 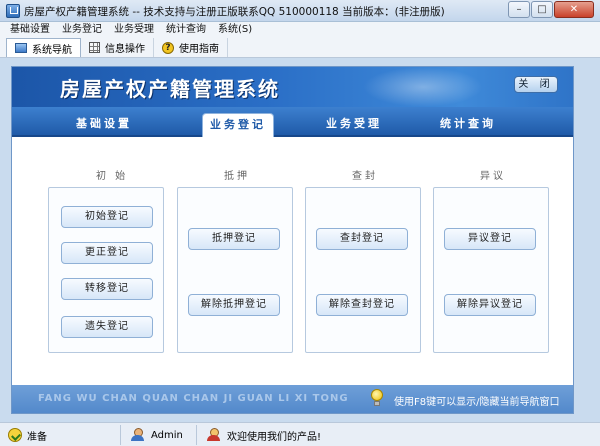 I want to click on ready-icon, so click(x=15, y=435).